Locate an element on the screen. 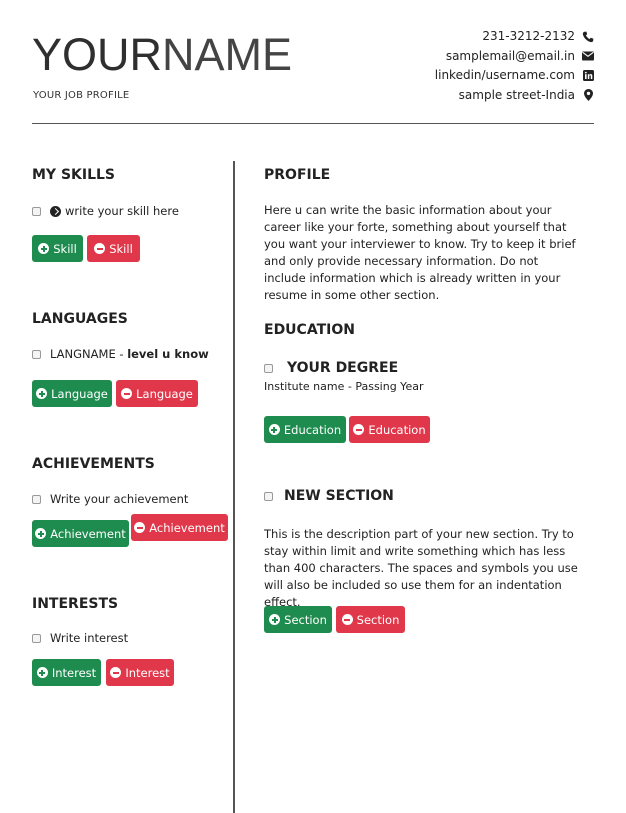 The image size is (626, 813). contact-email: samplemail@email.in is located at coordinates (514, 57).